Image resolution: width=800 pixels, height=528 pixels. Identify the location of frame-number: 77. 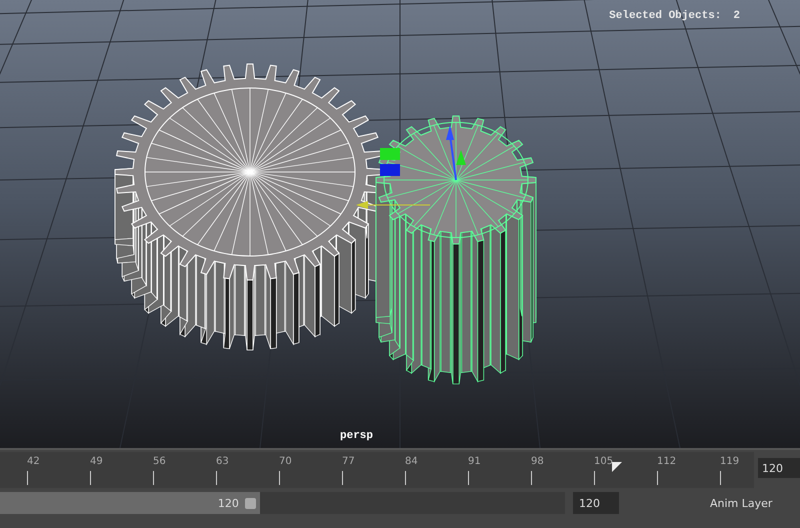
(348, 461).